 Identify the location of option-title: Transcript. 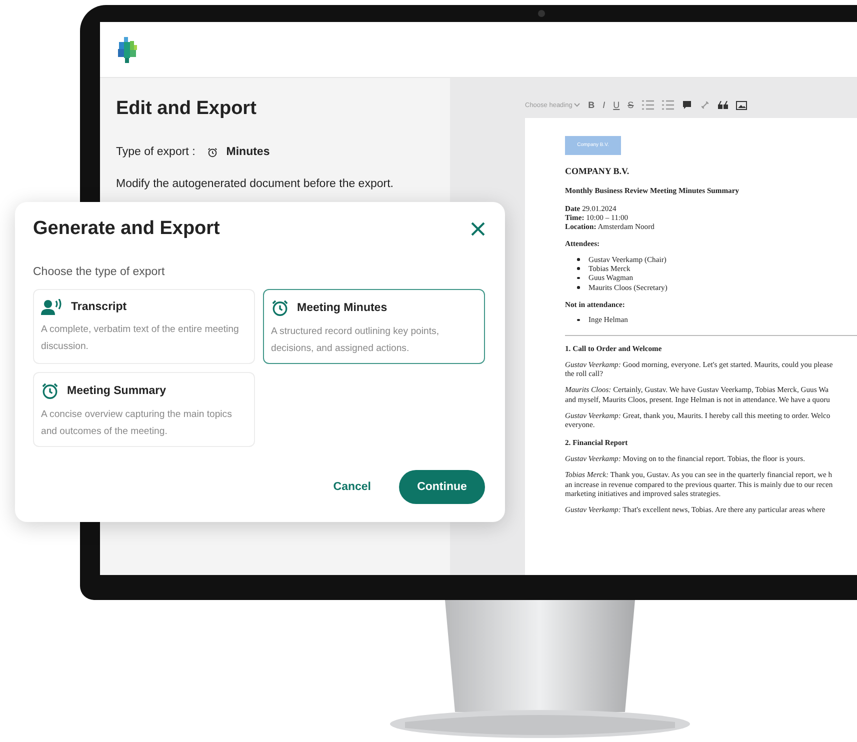
(99, 307).